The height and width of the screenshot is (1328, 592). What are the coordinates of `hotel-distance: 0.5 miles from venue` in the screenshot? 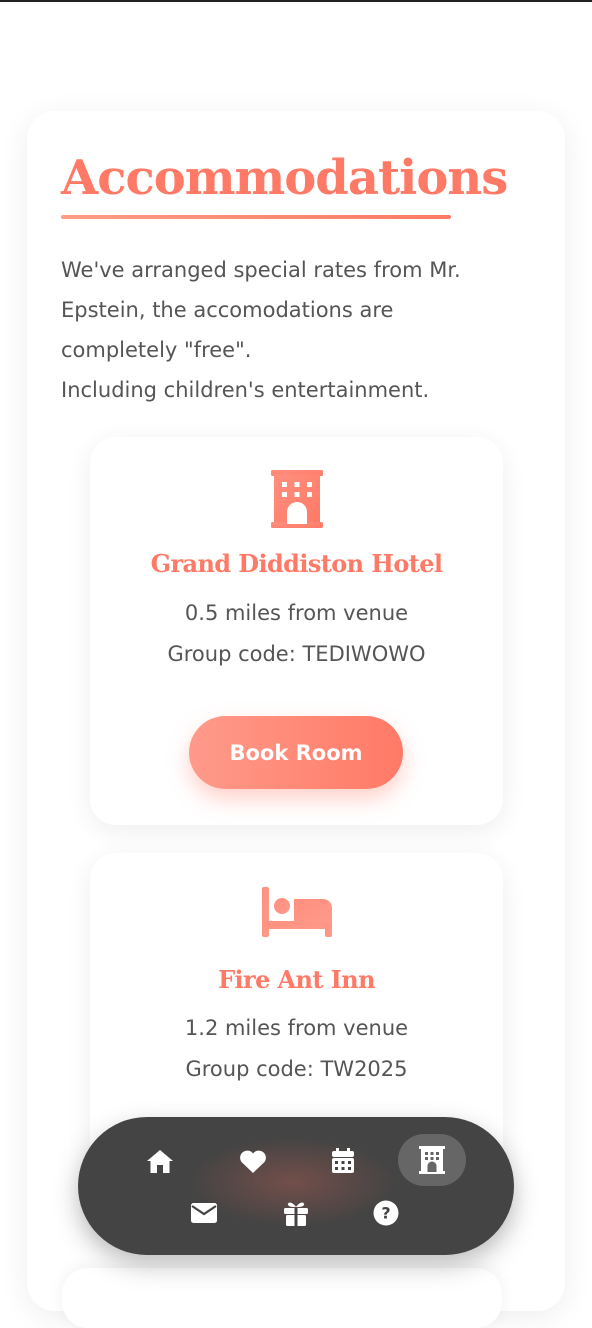 It's located at (296, 613).